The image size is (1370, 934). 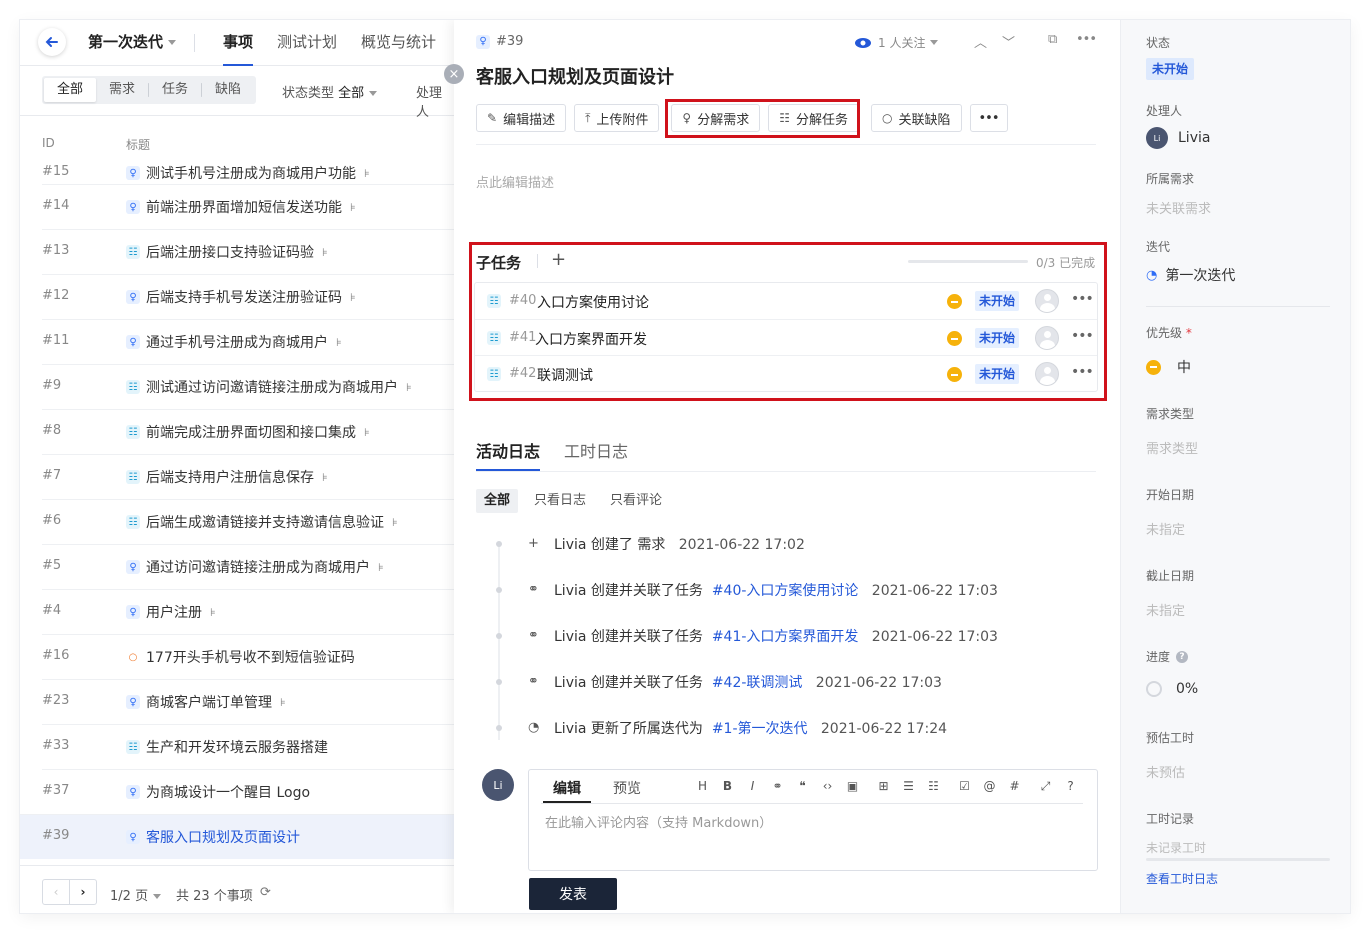 What do you see at coordinates (248, 521) in the screenshot?
I see `table-row: #6 ☷ 后端生成邀请链接并支持邀请信息验证 ⊧` at bounding box center [248, 521].